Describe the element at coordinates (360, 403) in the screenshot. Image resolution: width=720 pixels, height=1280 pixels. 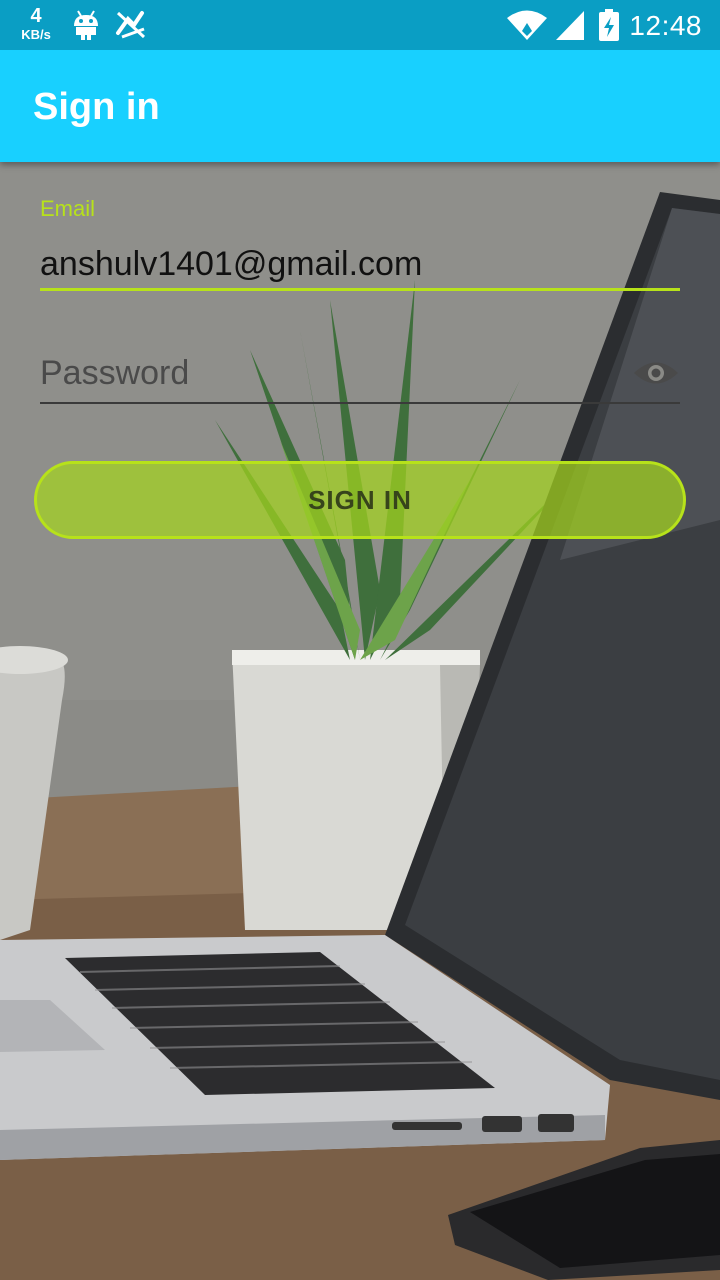
I see `password-underline` at that location.